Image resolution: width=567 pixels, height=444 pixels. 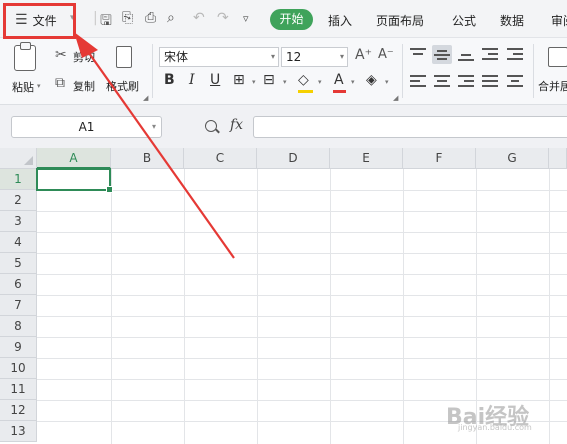 I want to click on row-header: 6, so click(x=18, y=284).